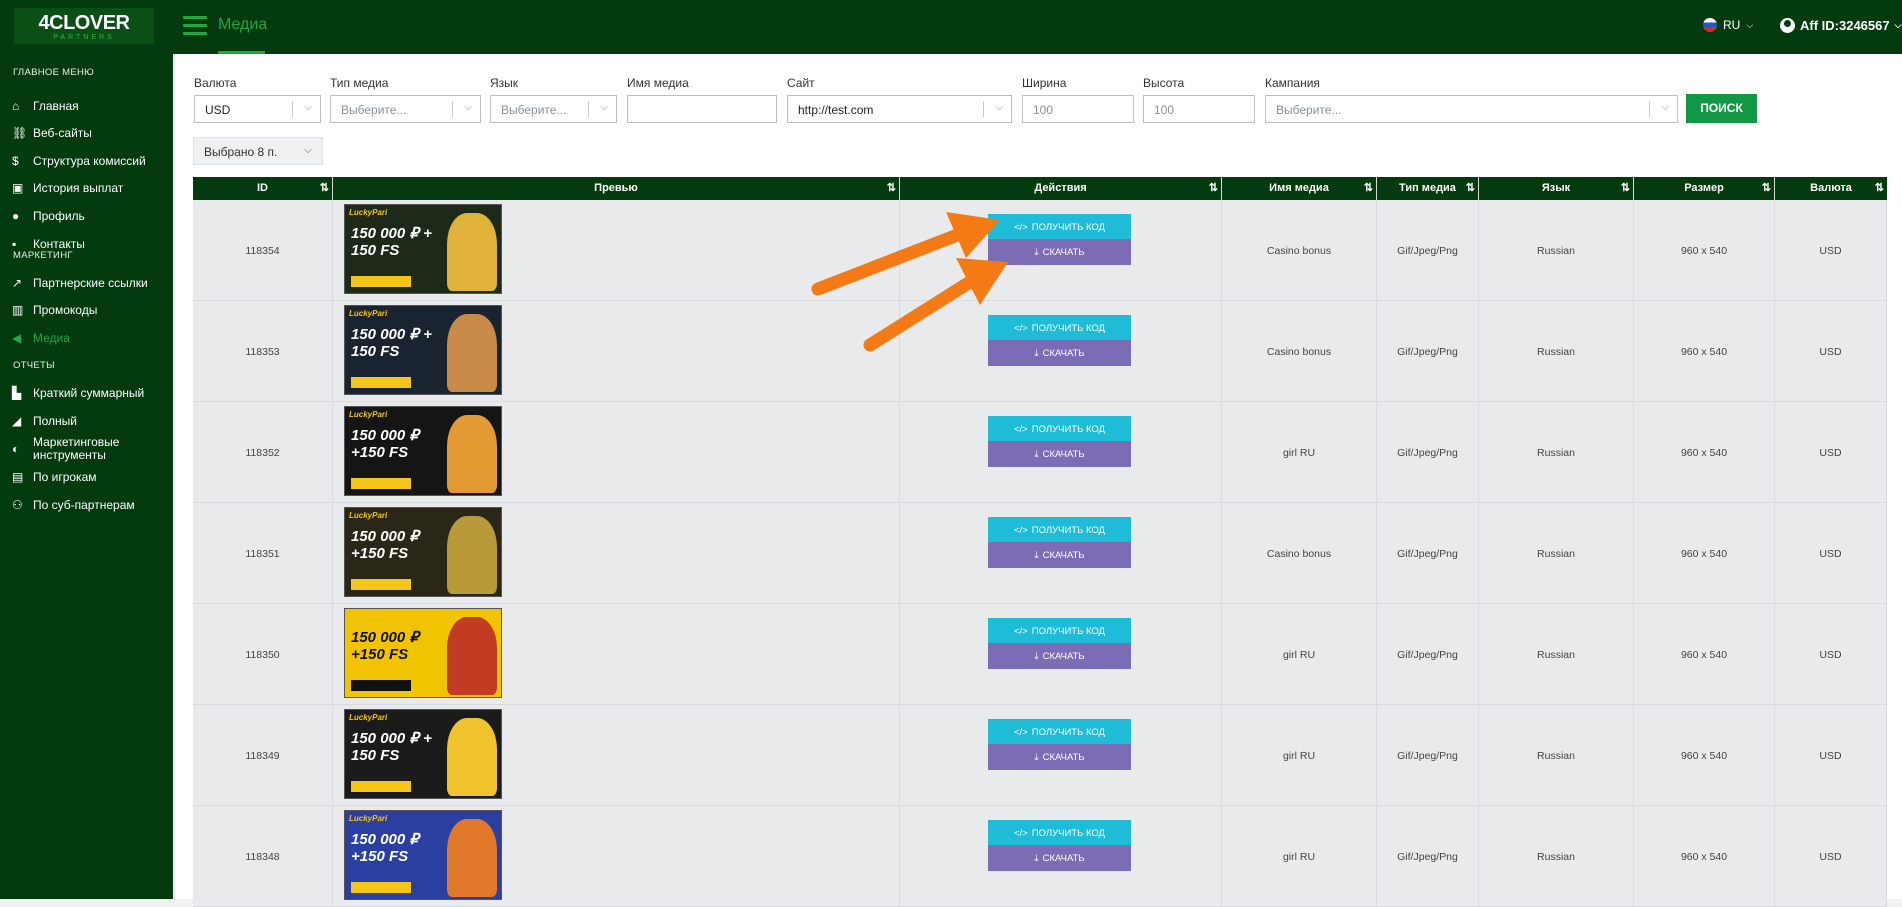  Describe the element at coordinates (801, 83) in the screenshot. I see `site-label: Сайт` at that location.